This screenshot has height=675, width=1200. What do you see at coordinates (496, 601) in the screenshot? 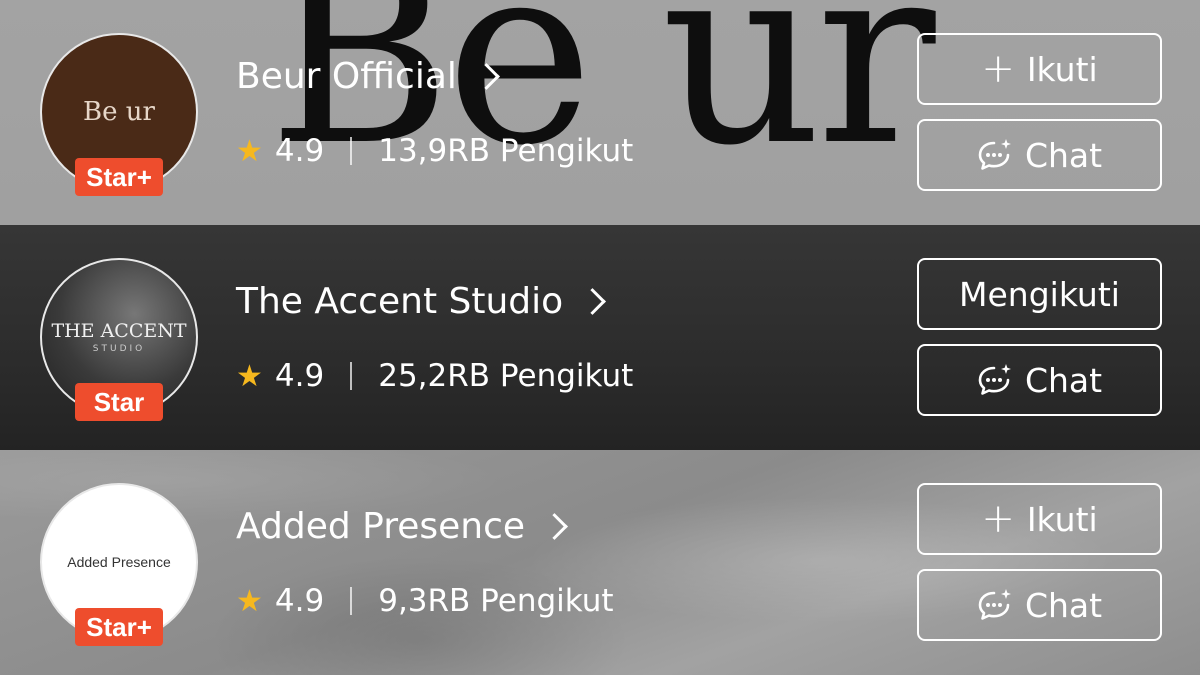
I see `shop-followers: 9,3RB Pengikut` at bounding box center [496, 601].